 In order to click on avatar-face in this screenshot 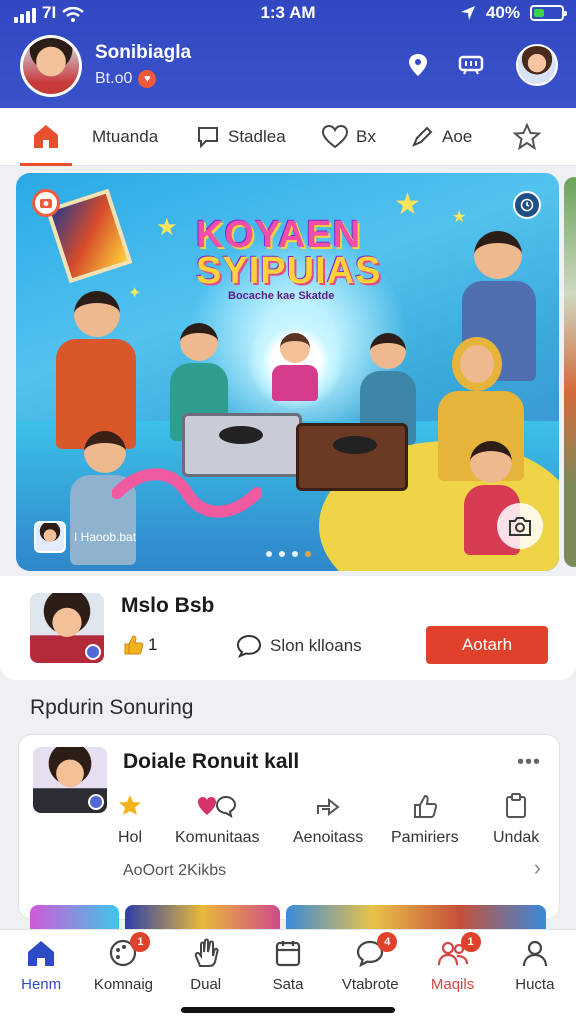, I will do `click(51, 66)`.